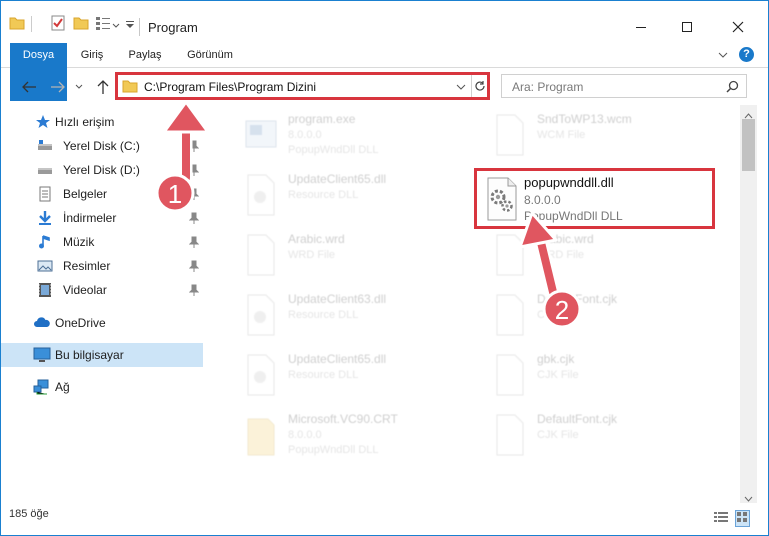 The image size is (769, 536). What do you see at coordinates (230, 87) in the screenshot?
I see `address-path: C:\Program Files\Program Dizini` at bounding box center [230, 87].